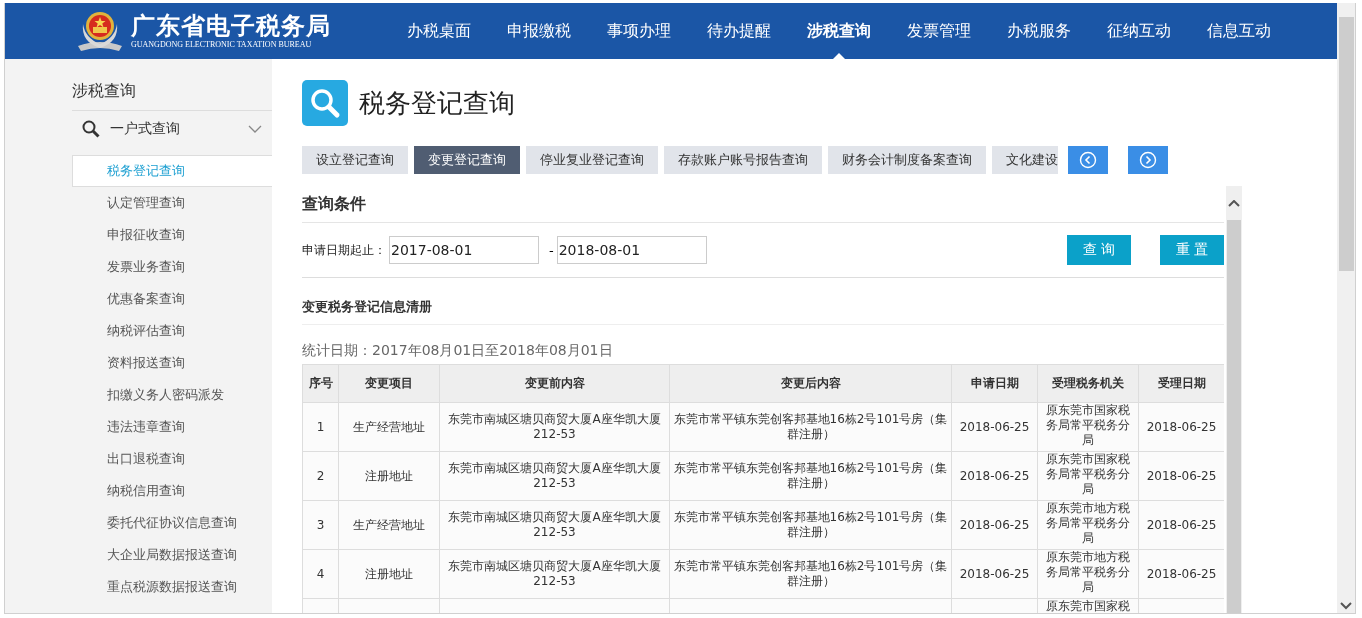 The image size is (1362, 618). Describe the element at coordinates (1039, 31) in the screenshot. I see `nav-link: 办税服务` at that location.